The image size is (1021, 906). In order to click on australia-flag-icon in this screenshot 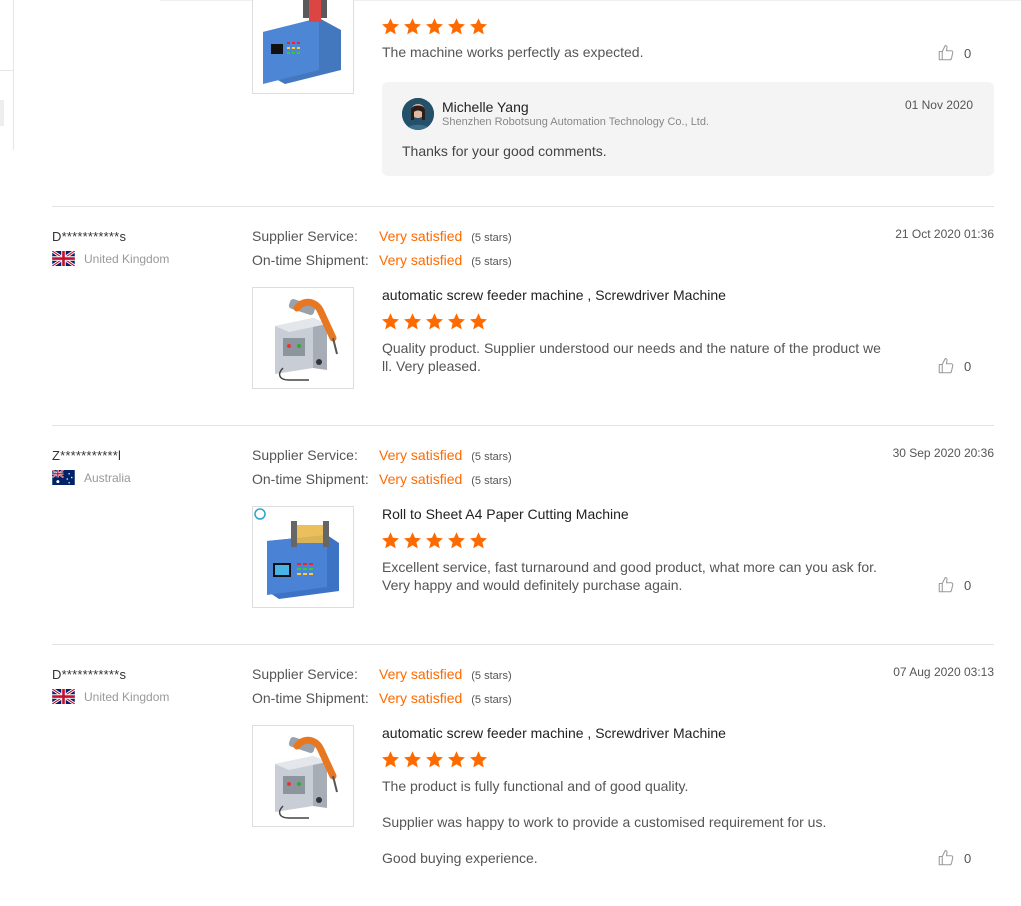, I will do `click(63, 477)`.